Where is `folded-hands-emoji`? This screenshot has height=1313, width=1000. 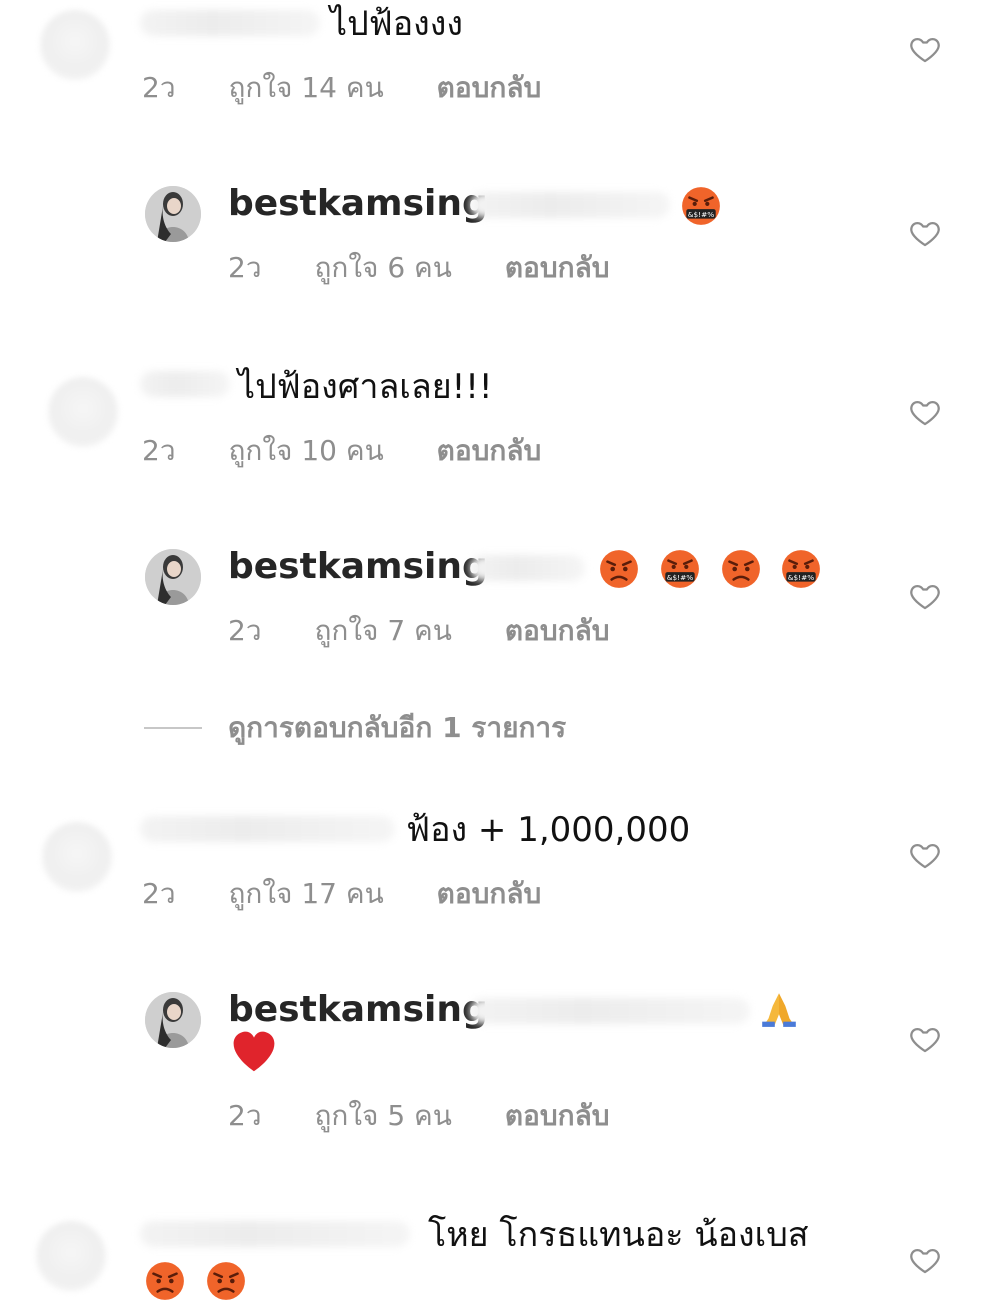
folded-hands-emoji is located at coordinates (779, 1009).